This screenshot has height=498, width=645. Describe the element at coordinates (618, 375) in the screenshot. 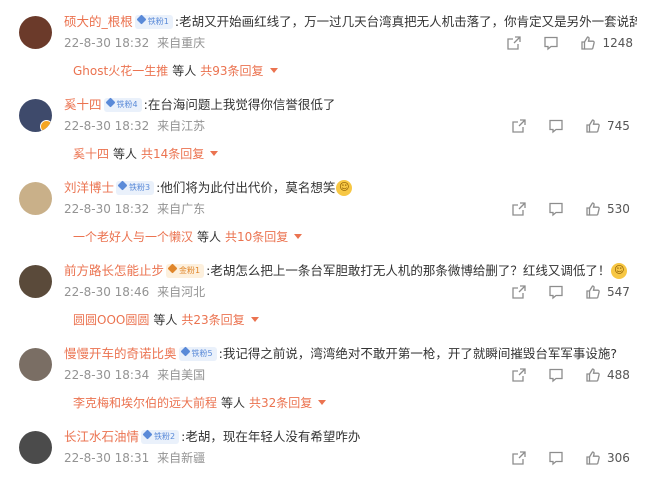

I see `like-count: 488` at that location.